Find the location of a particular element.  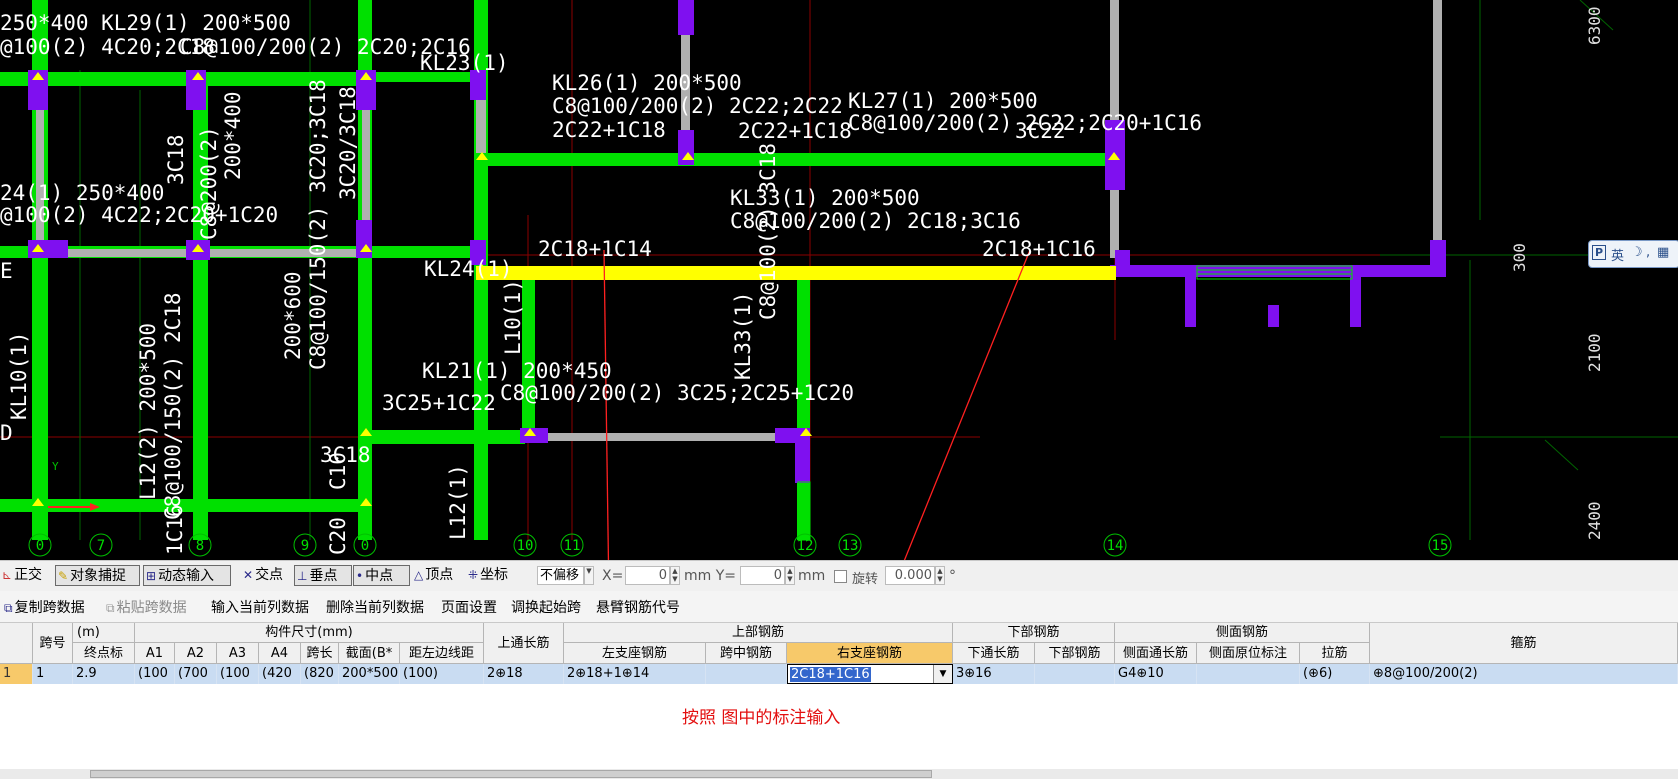

cell-top-through: 2⊕18 is located at coordinates (524, 674).